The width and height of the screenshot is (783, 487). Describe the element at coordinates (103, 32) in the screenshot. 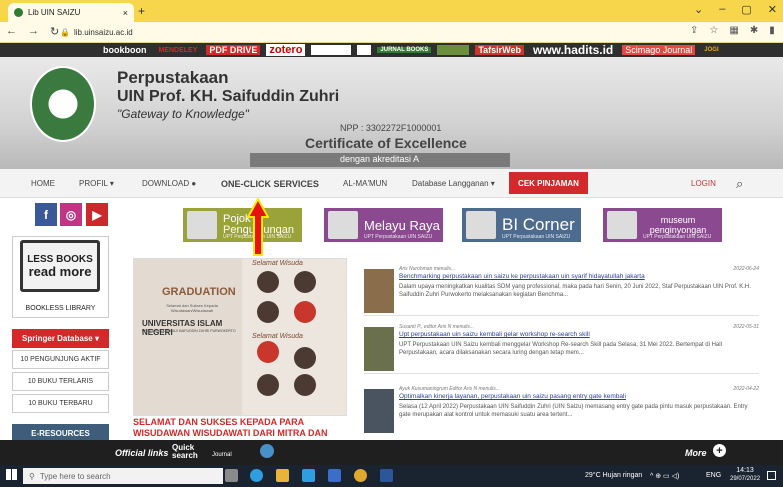

I see `url-text: lib.uinsaizu.ac.id` at that location.